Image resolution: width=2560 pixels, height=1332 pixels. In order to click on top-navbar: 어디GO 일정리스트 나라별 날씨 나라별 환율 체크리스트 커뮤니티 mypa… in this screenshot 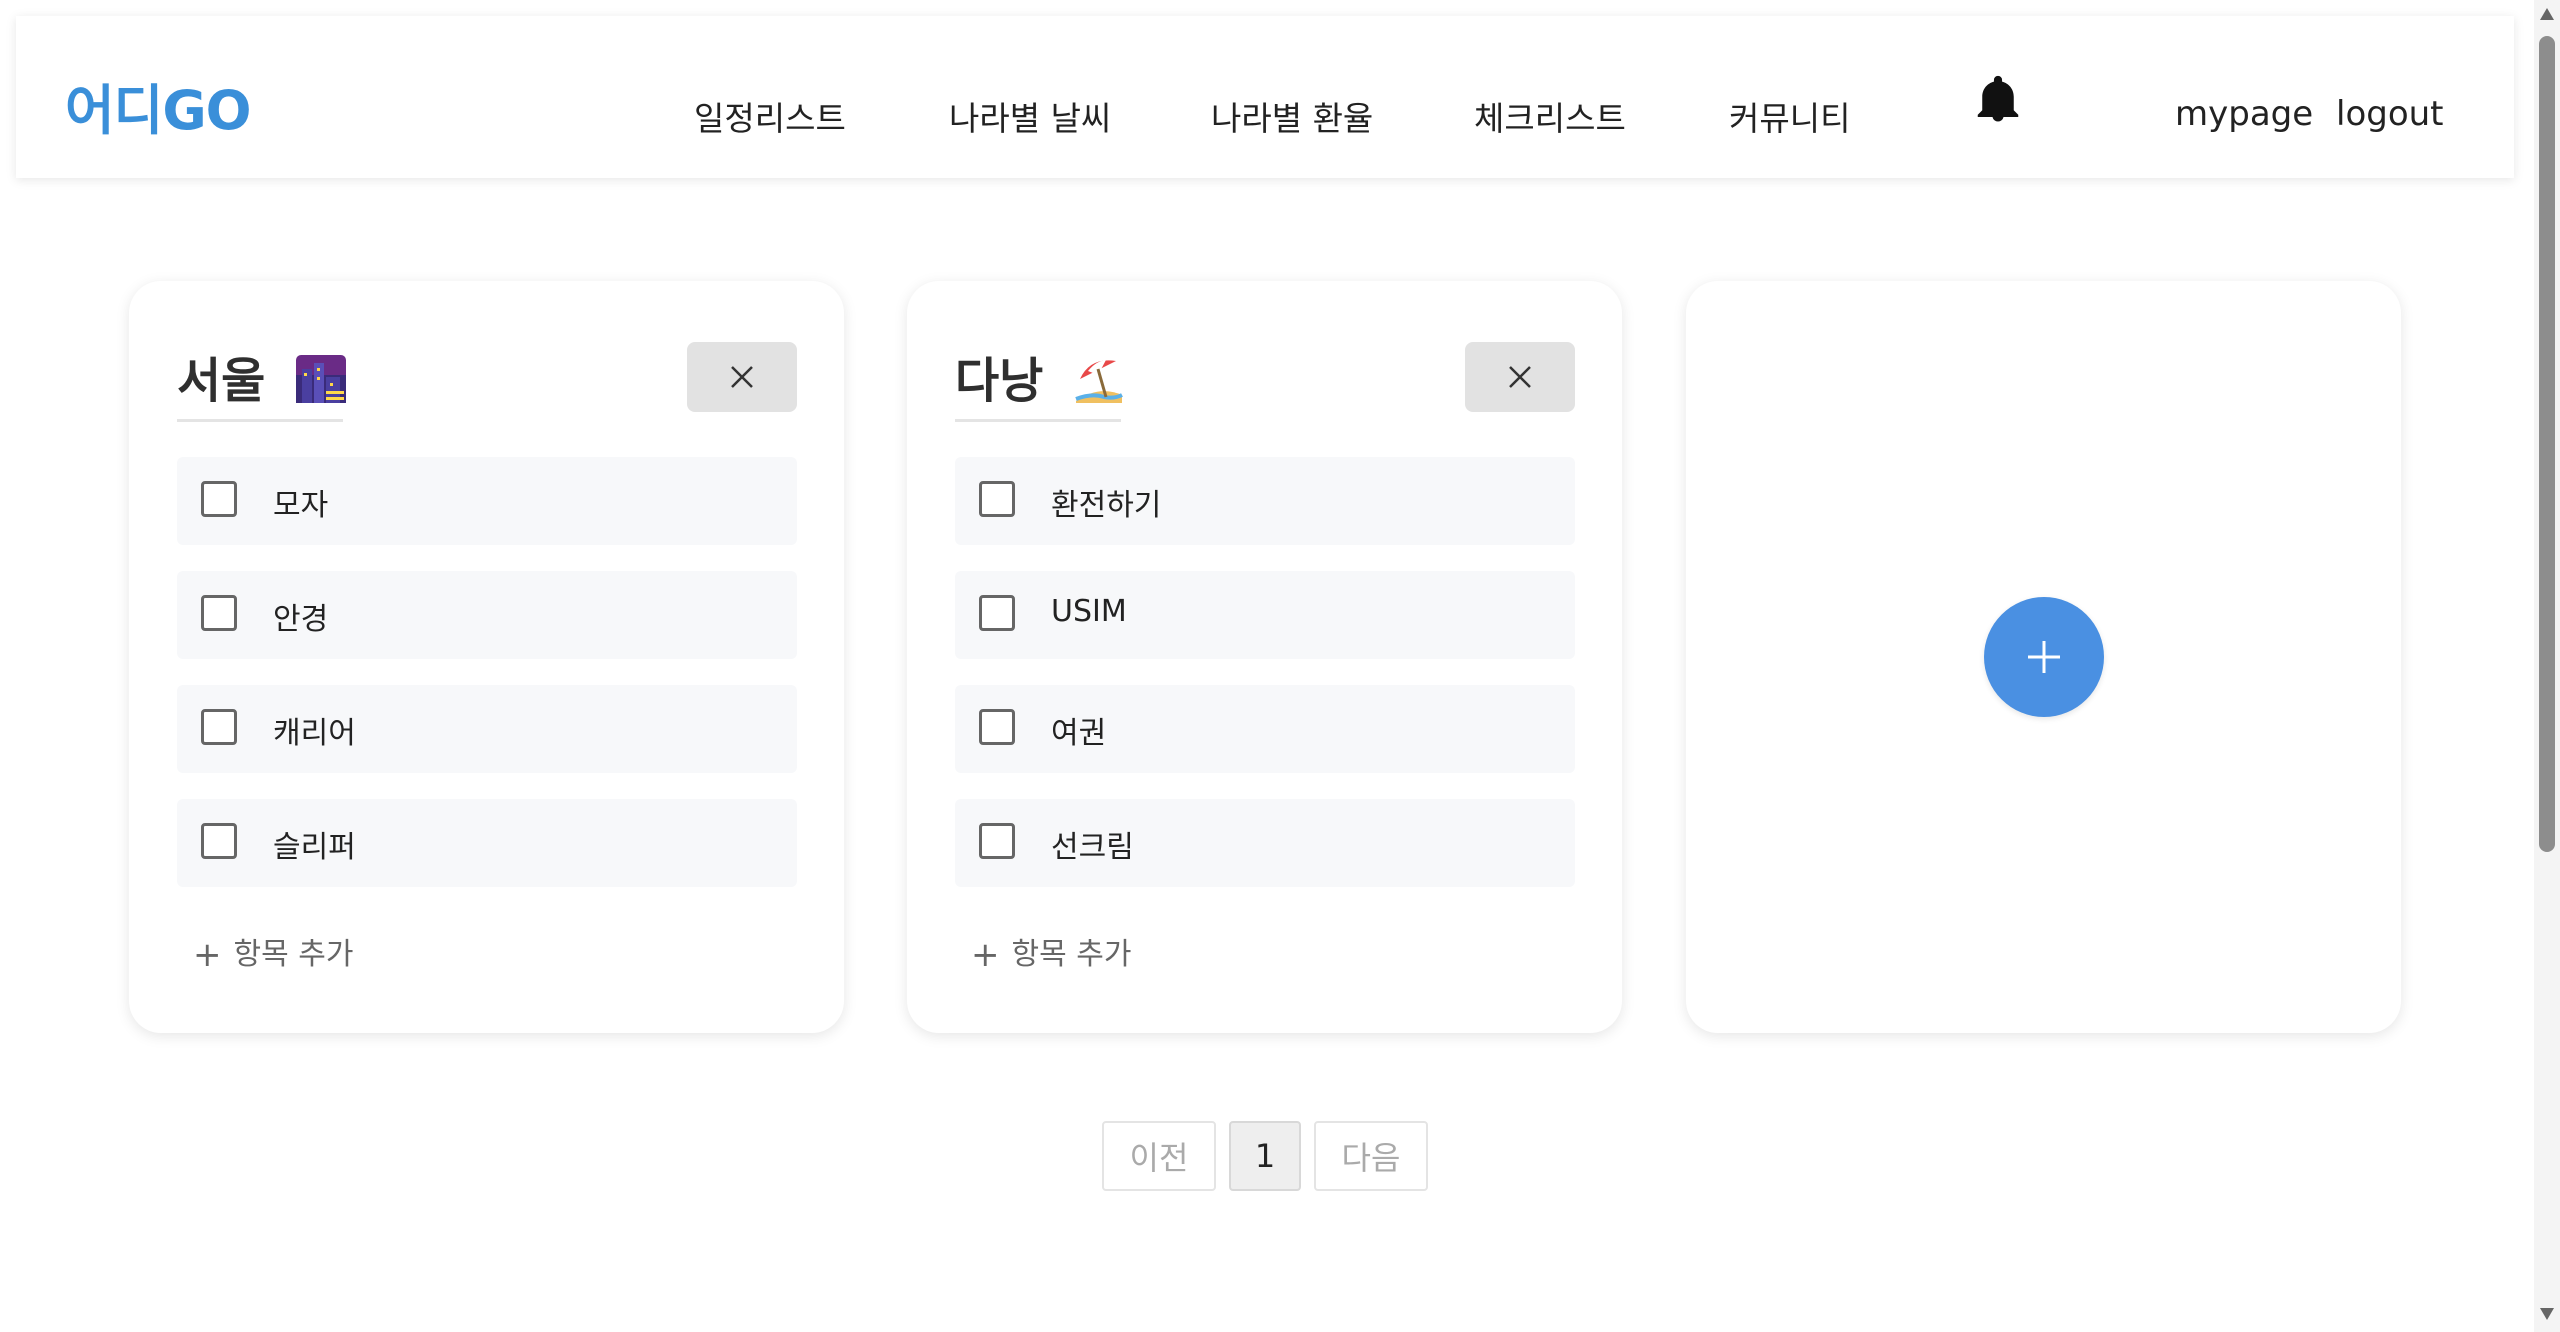, I will do `click(1265, 97)`.